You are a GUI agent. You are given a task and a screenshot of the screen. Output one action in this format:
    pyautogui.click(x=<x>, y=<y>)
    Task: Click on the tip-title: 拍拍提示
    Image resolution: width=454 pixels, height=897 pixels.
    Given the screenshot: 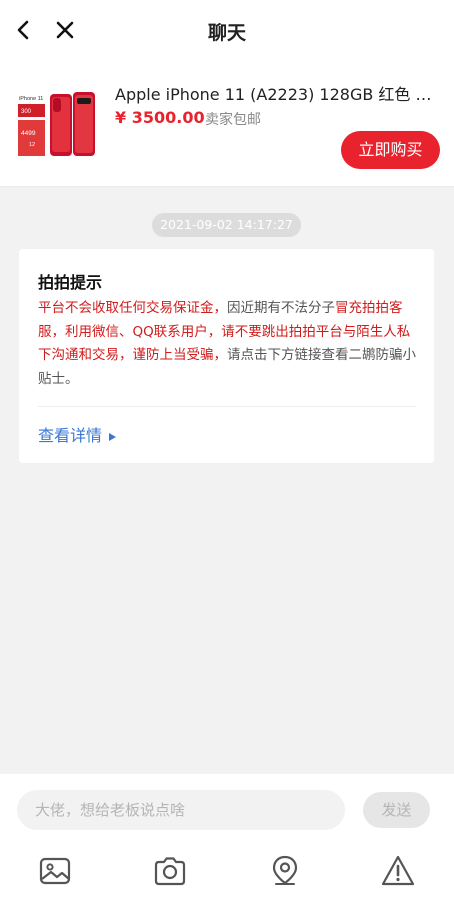 What is the action you would take?
    pyautogui.click(x=70, y=282)
    